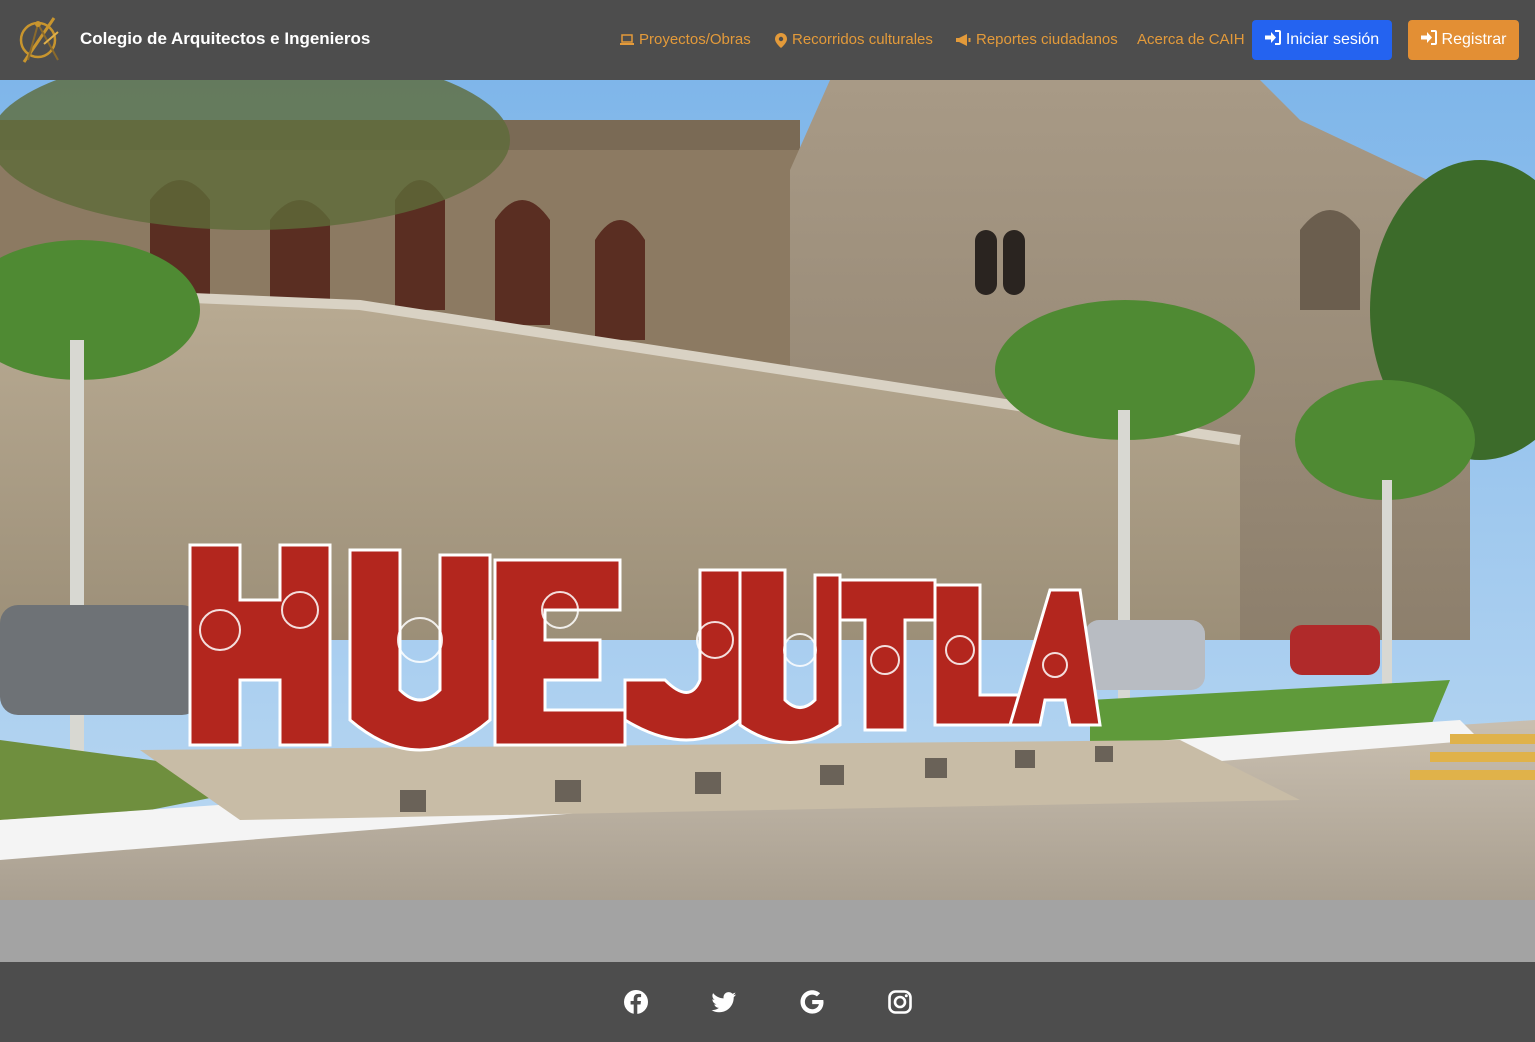  Describe the element at coordinates (724, 1002) in the screenshot. I see `twitter-icon` at that location.